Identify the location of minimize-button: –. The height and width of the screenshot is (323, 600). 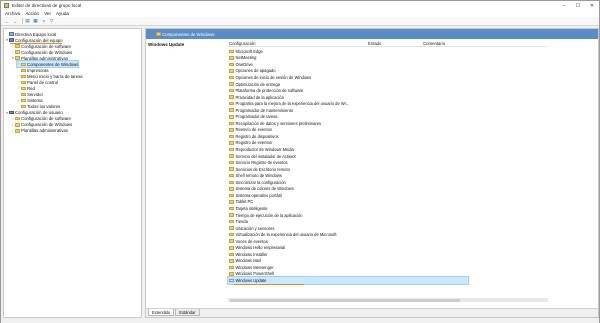
(564, 5).